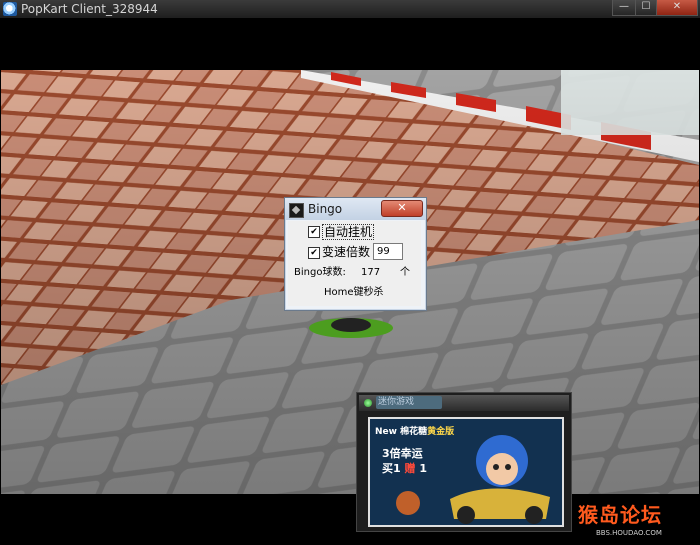 The image size is (700, 545). Describe the element at coordinates (89, 9) in the screenshot. I see `window-title: PopKart Client_328944` at that location.